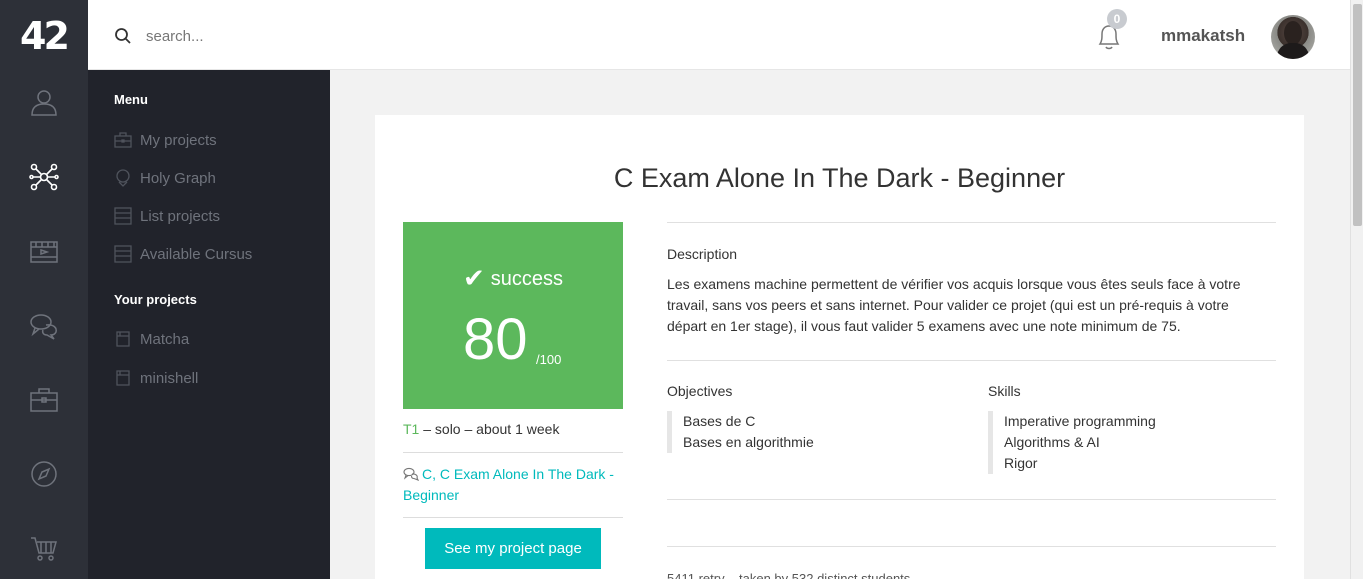 This screenshot has width=1363, height=579. Describe the element at coordinates (306, 36) in the screenshot. I see `search-input` at that location.